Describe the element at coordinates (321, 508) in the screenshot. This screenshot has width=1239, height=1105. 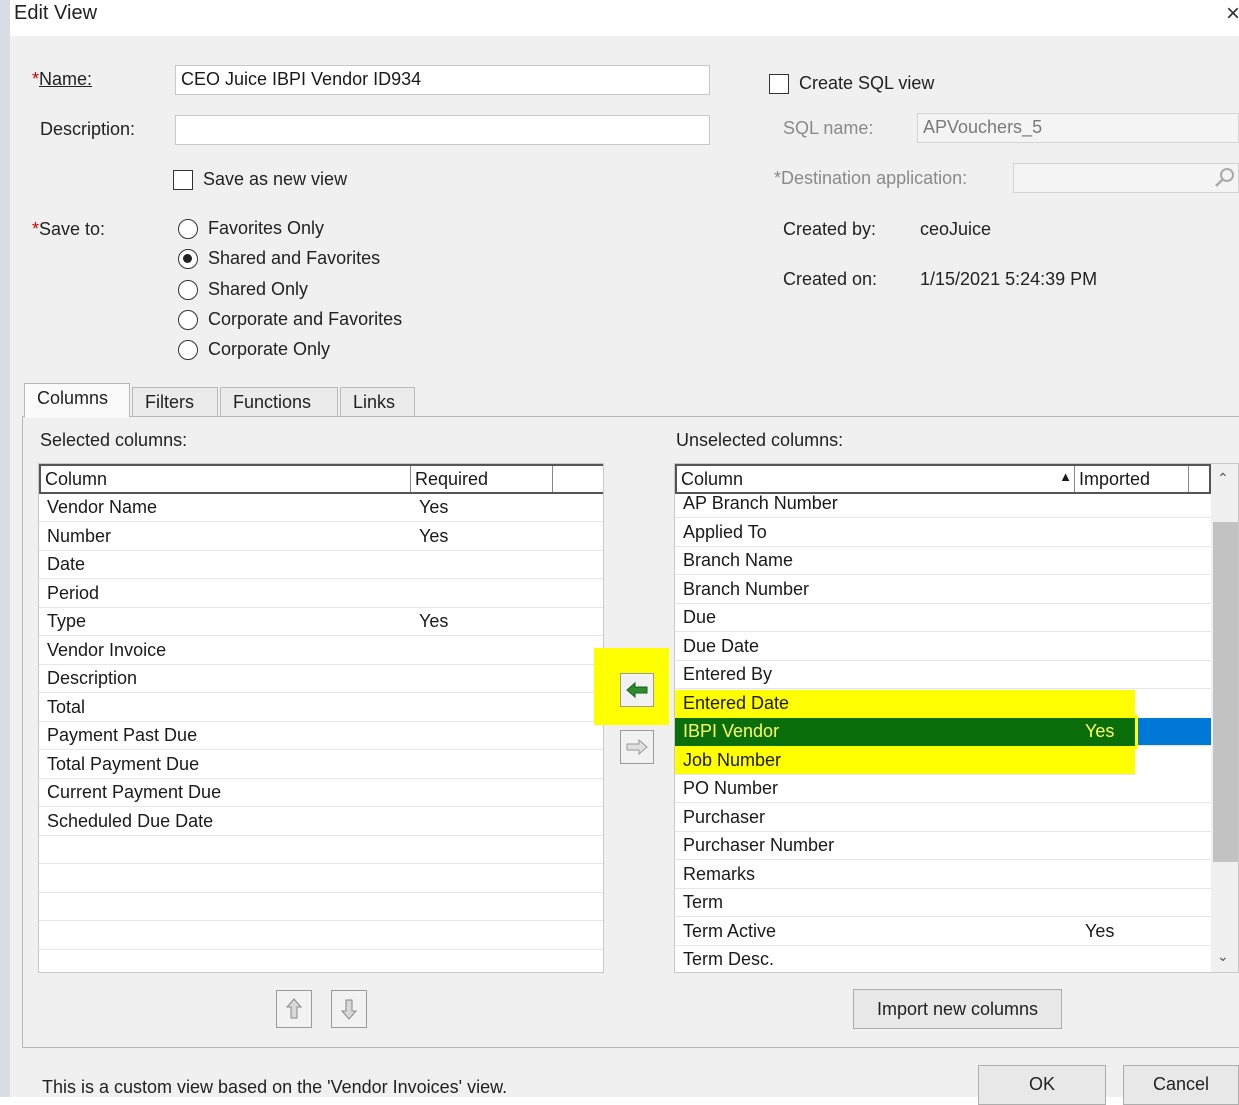
I see `table-row: Vendor Name Yes` at that location.